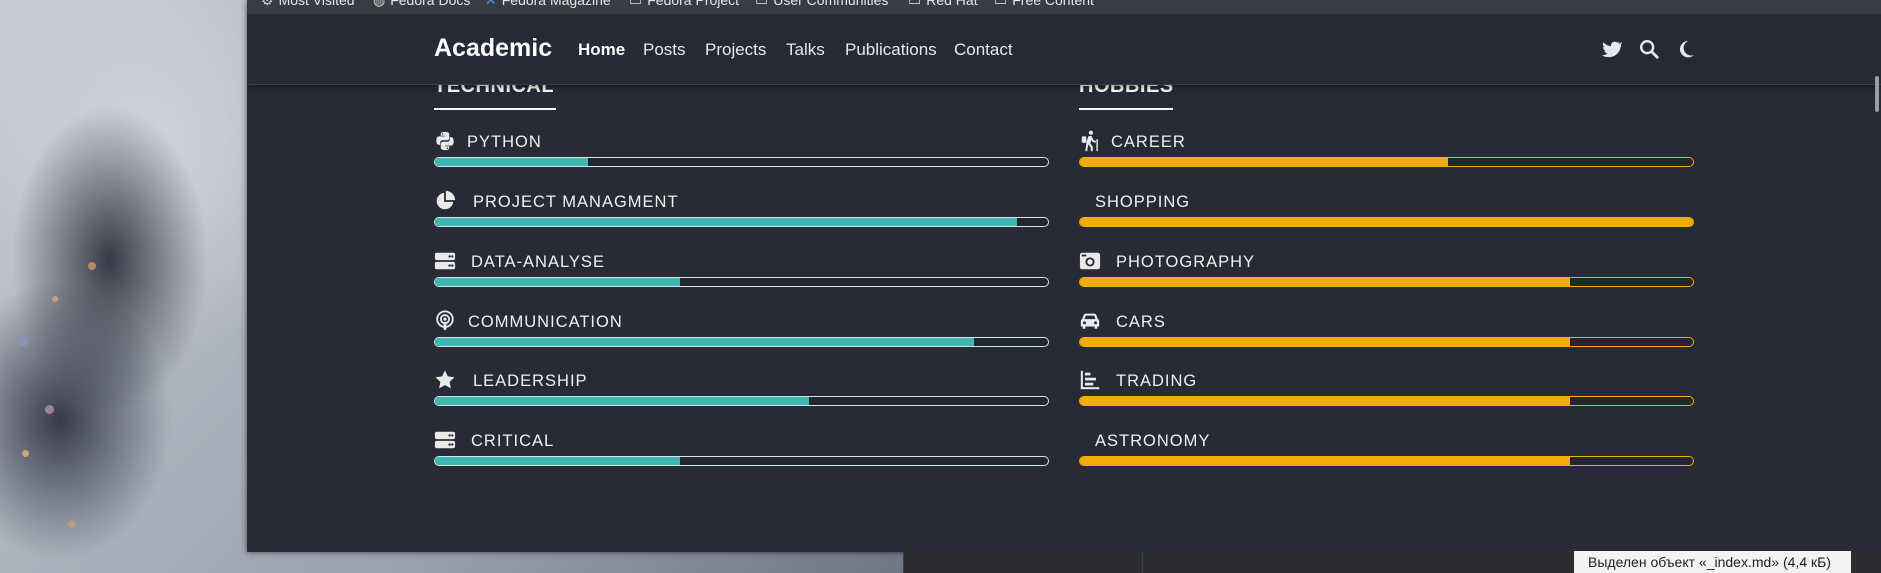 The width and height of the screenshot is (1881, 573). I want to click on python-icon, so click(445, 141).